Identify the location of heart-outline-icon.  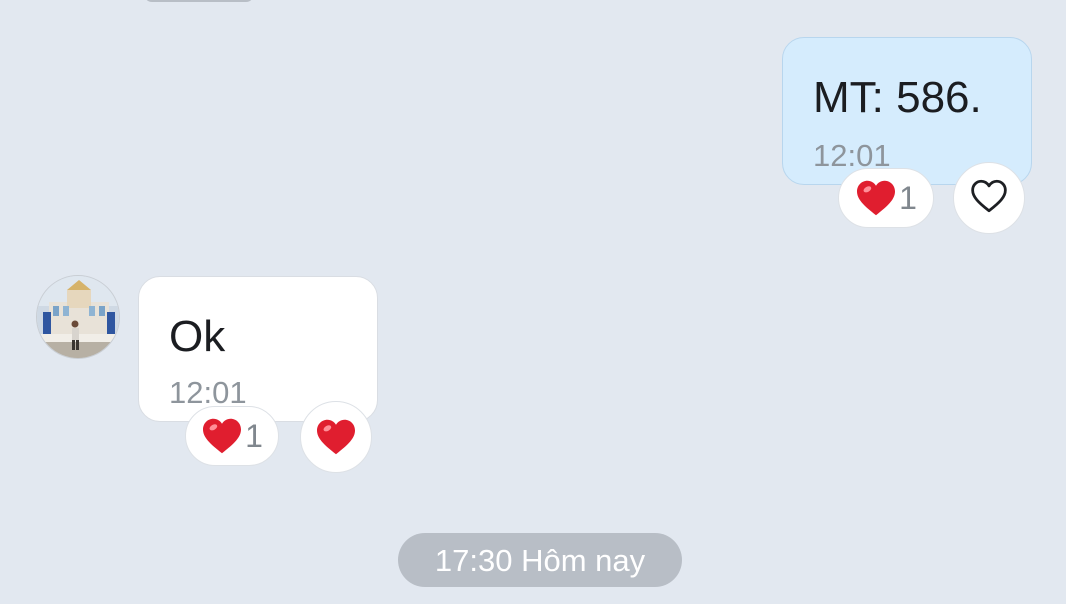
(989, 198).